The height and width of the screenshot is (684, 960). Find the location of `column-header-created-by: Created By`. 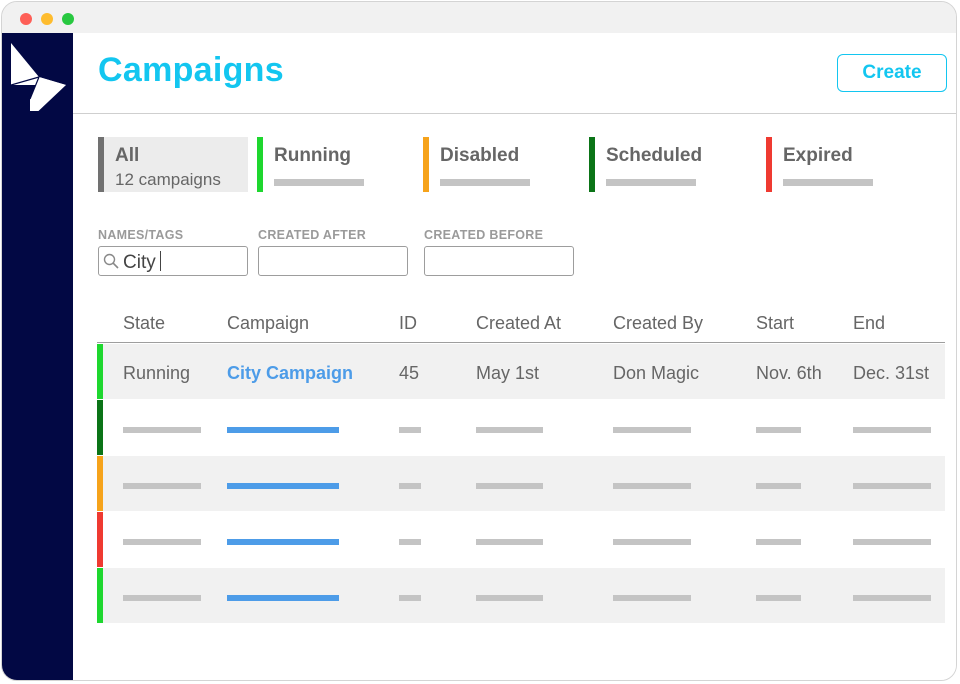

column-header-created-by: Created By is located at coordinates (658, 323).